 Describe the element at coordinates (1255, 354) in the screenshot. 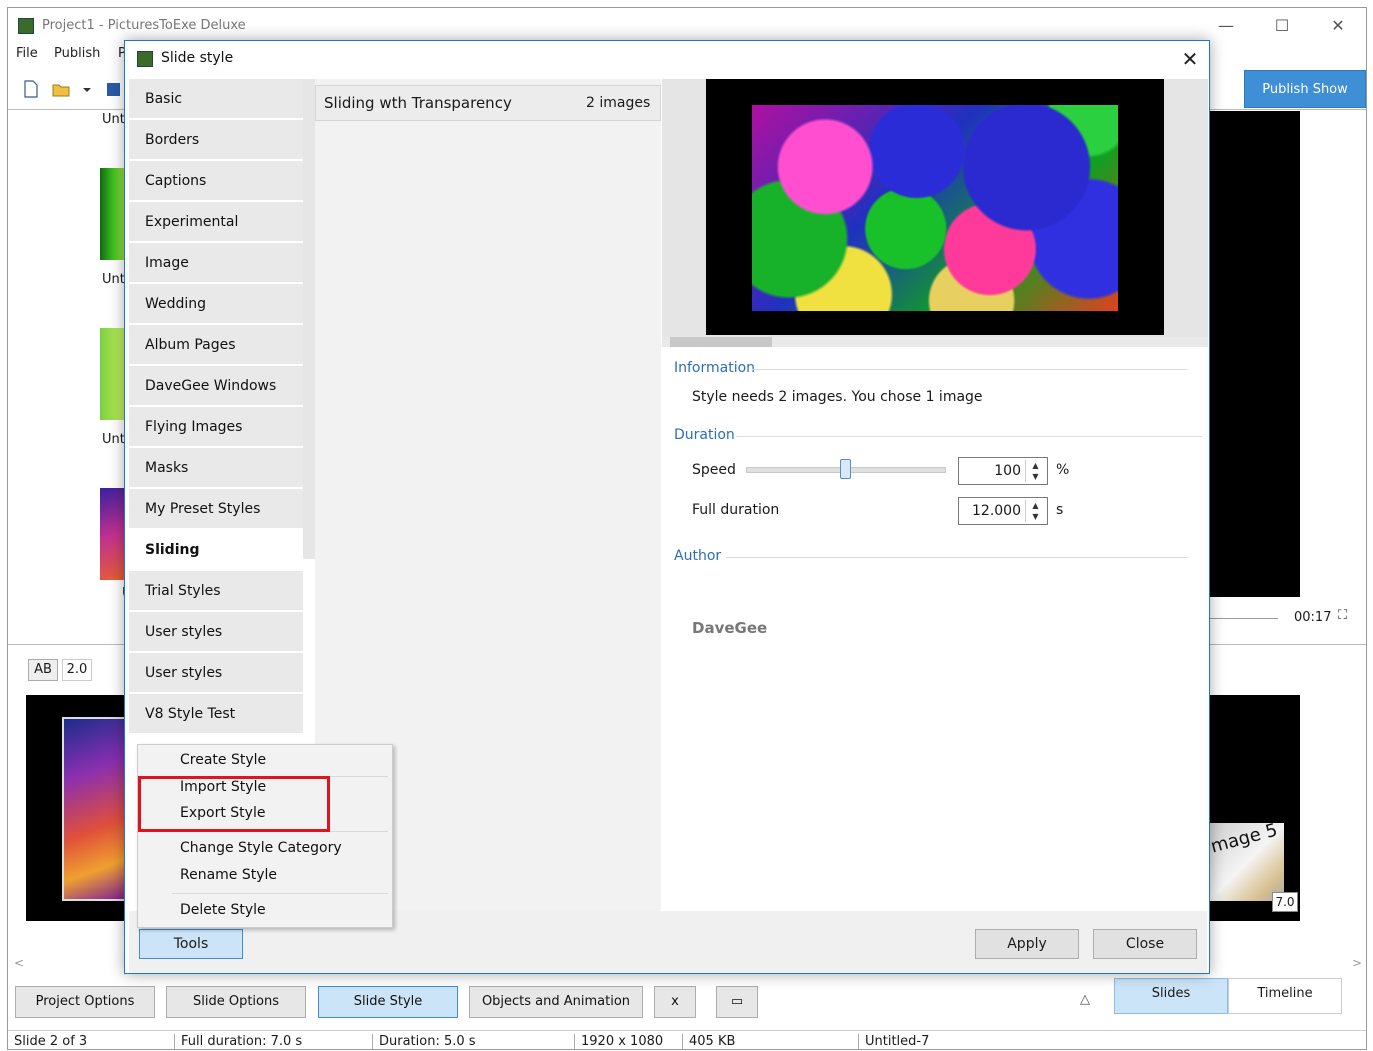

I see `preview-pane` at that location.